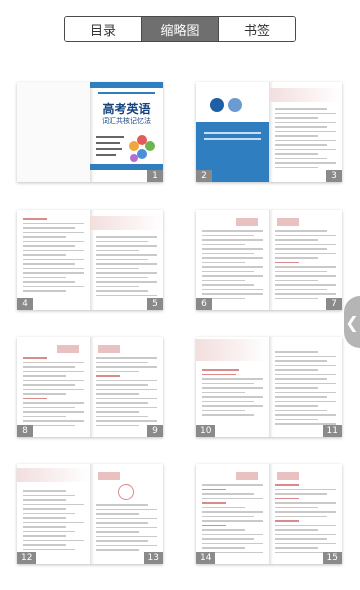 The width and height of the screenshot is (360, 590). What do you see at coordinates (206, 431) in the screenshot?
I see `page-number: 10` at bounding box center [206, 431].